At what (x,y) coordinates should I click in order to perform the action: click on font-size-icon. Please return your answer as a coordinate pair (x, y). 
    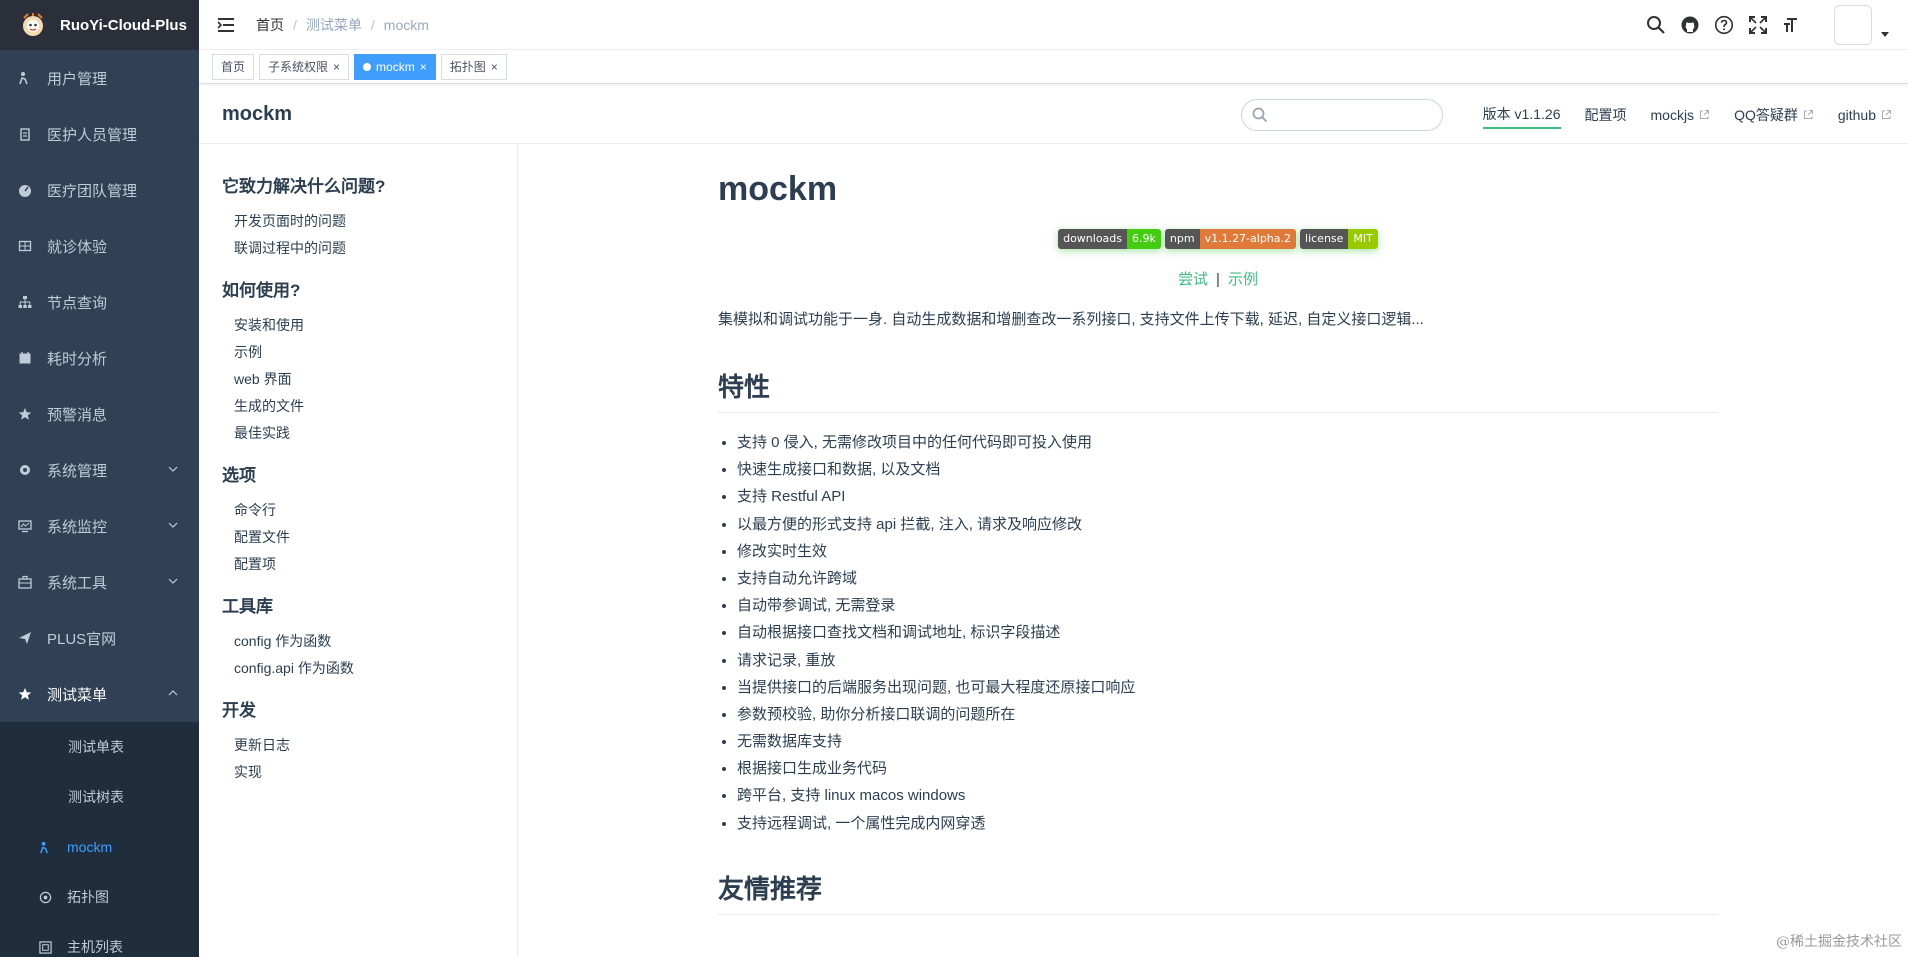
    Looking at the image, I should click on (1792, 25).